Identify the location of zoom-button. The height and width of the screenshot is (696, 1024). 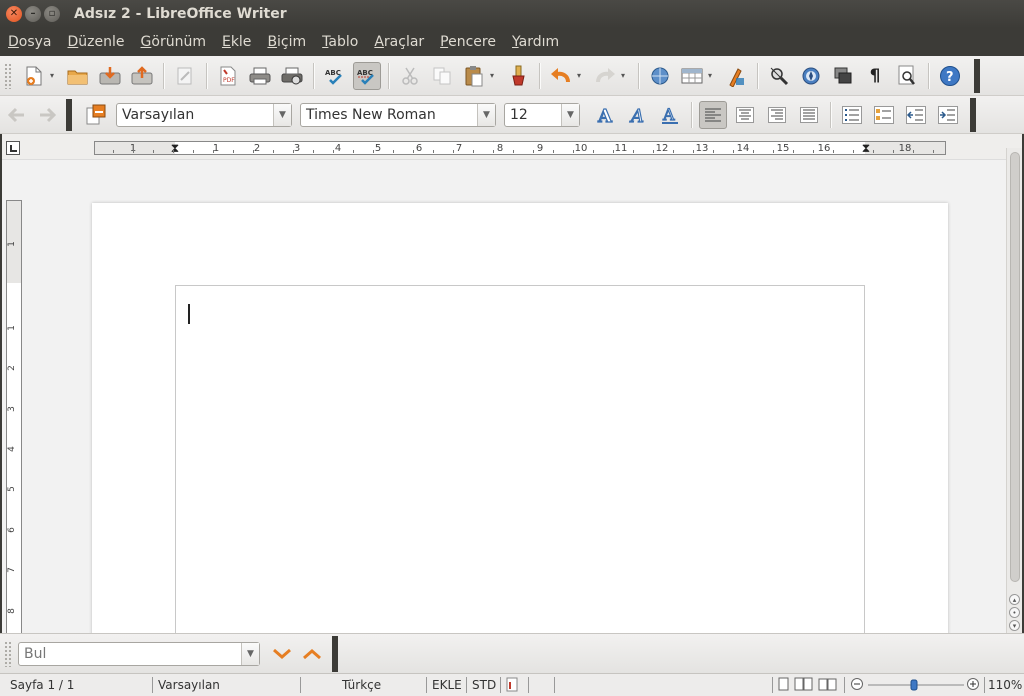
(907, 76).